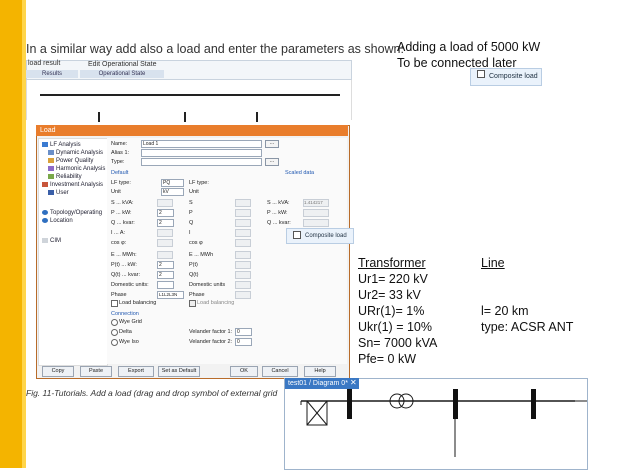 Image resolution: width=638 pixels, height=474 pixels. I want to click on composite-load-icon, so click(297, 235).